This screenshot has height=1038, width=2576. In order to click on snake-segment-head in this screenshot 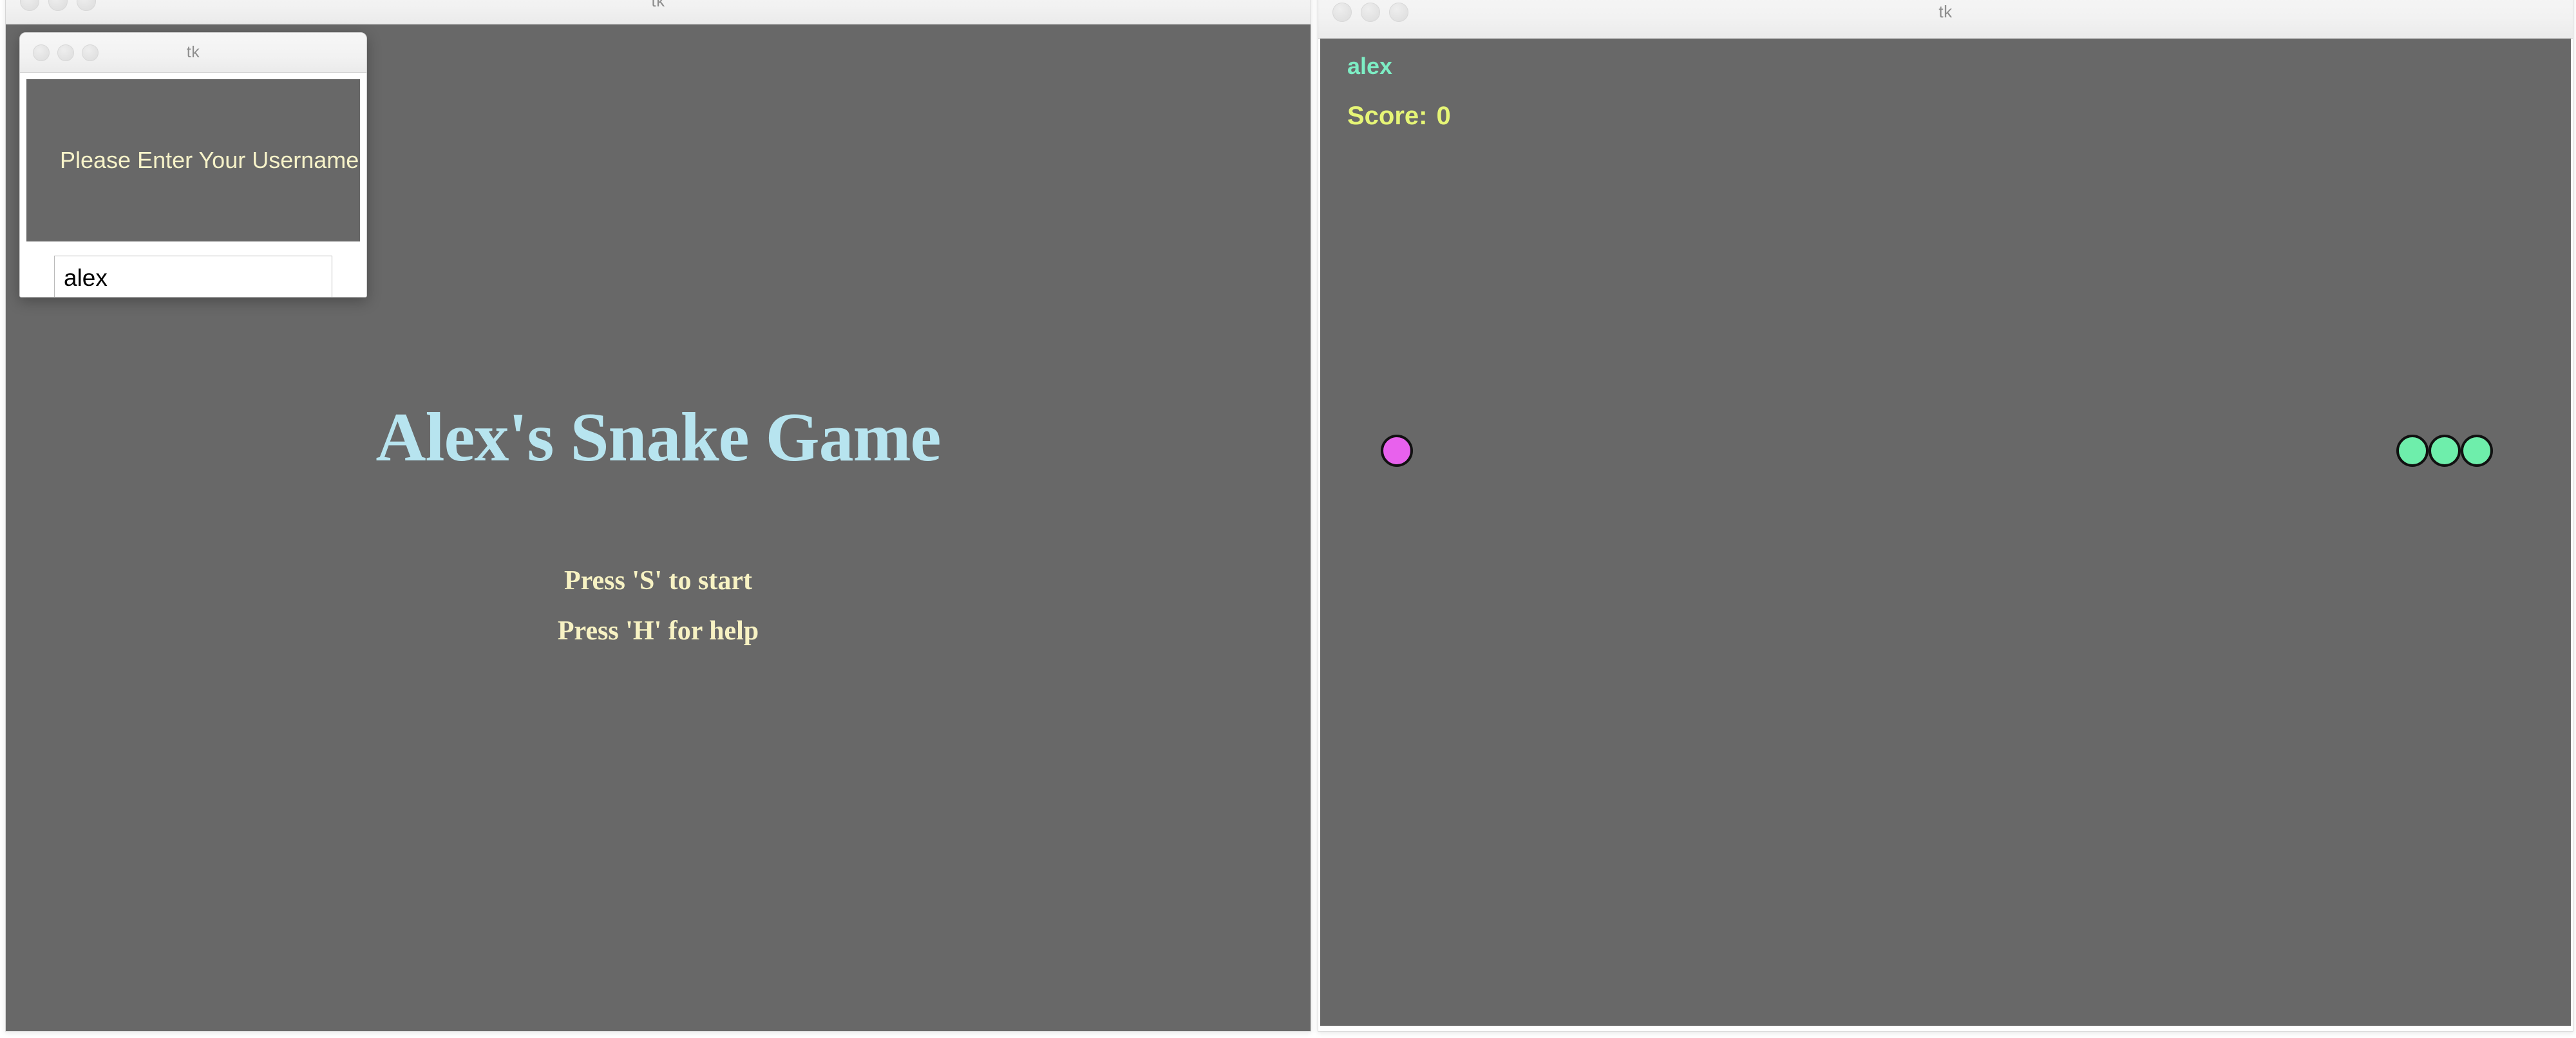, I will do `click(2477, 451)`.